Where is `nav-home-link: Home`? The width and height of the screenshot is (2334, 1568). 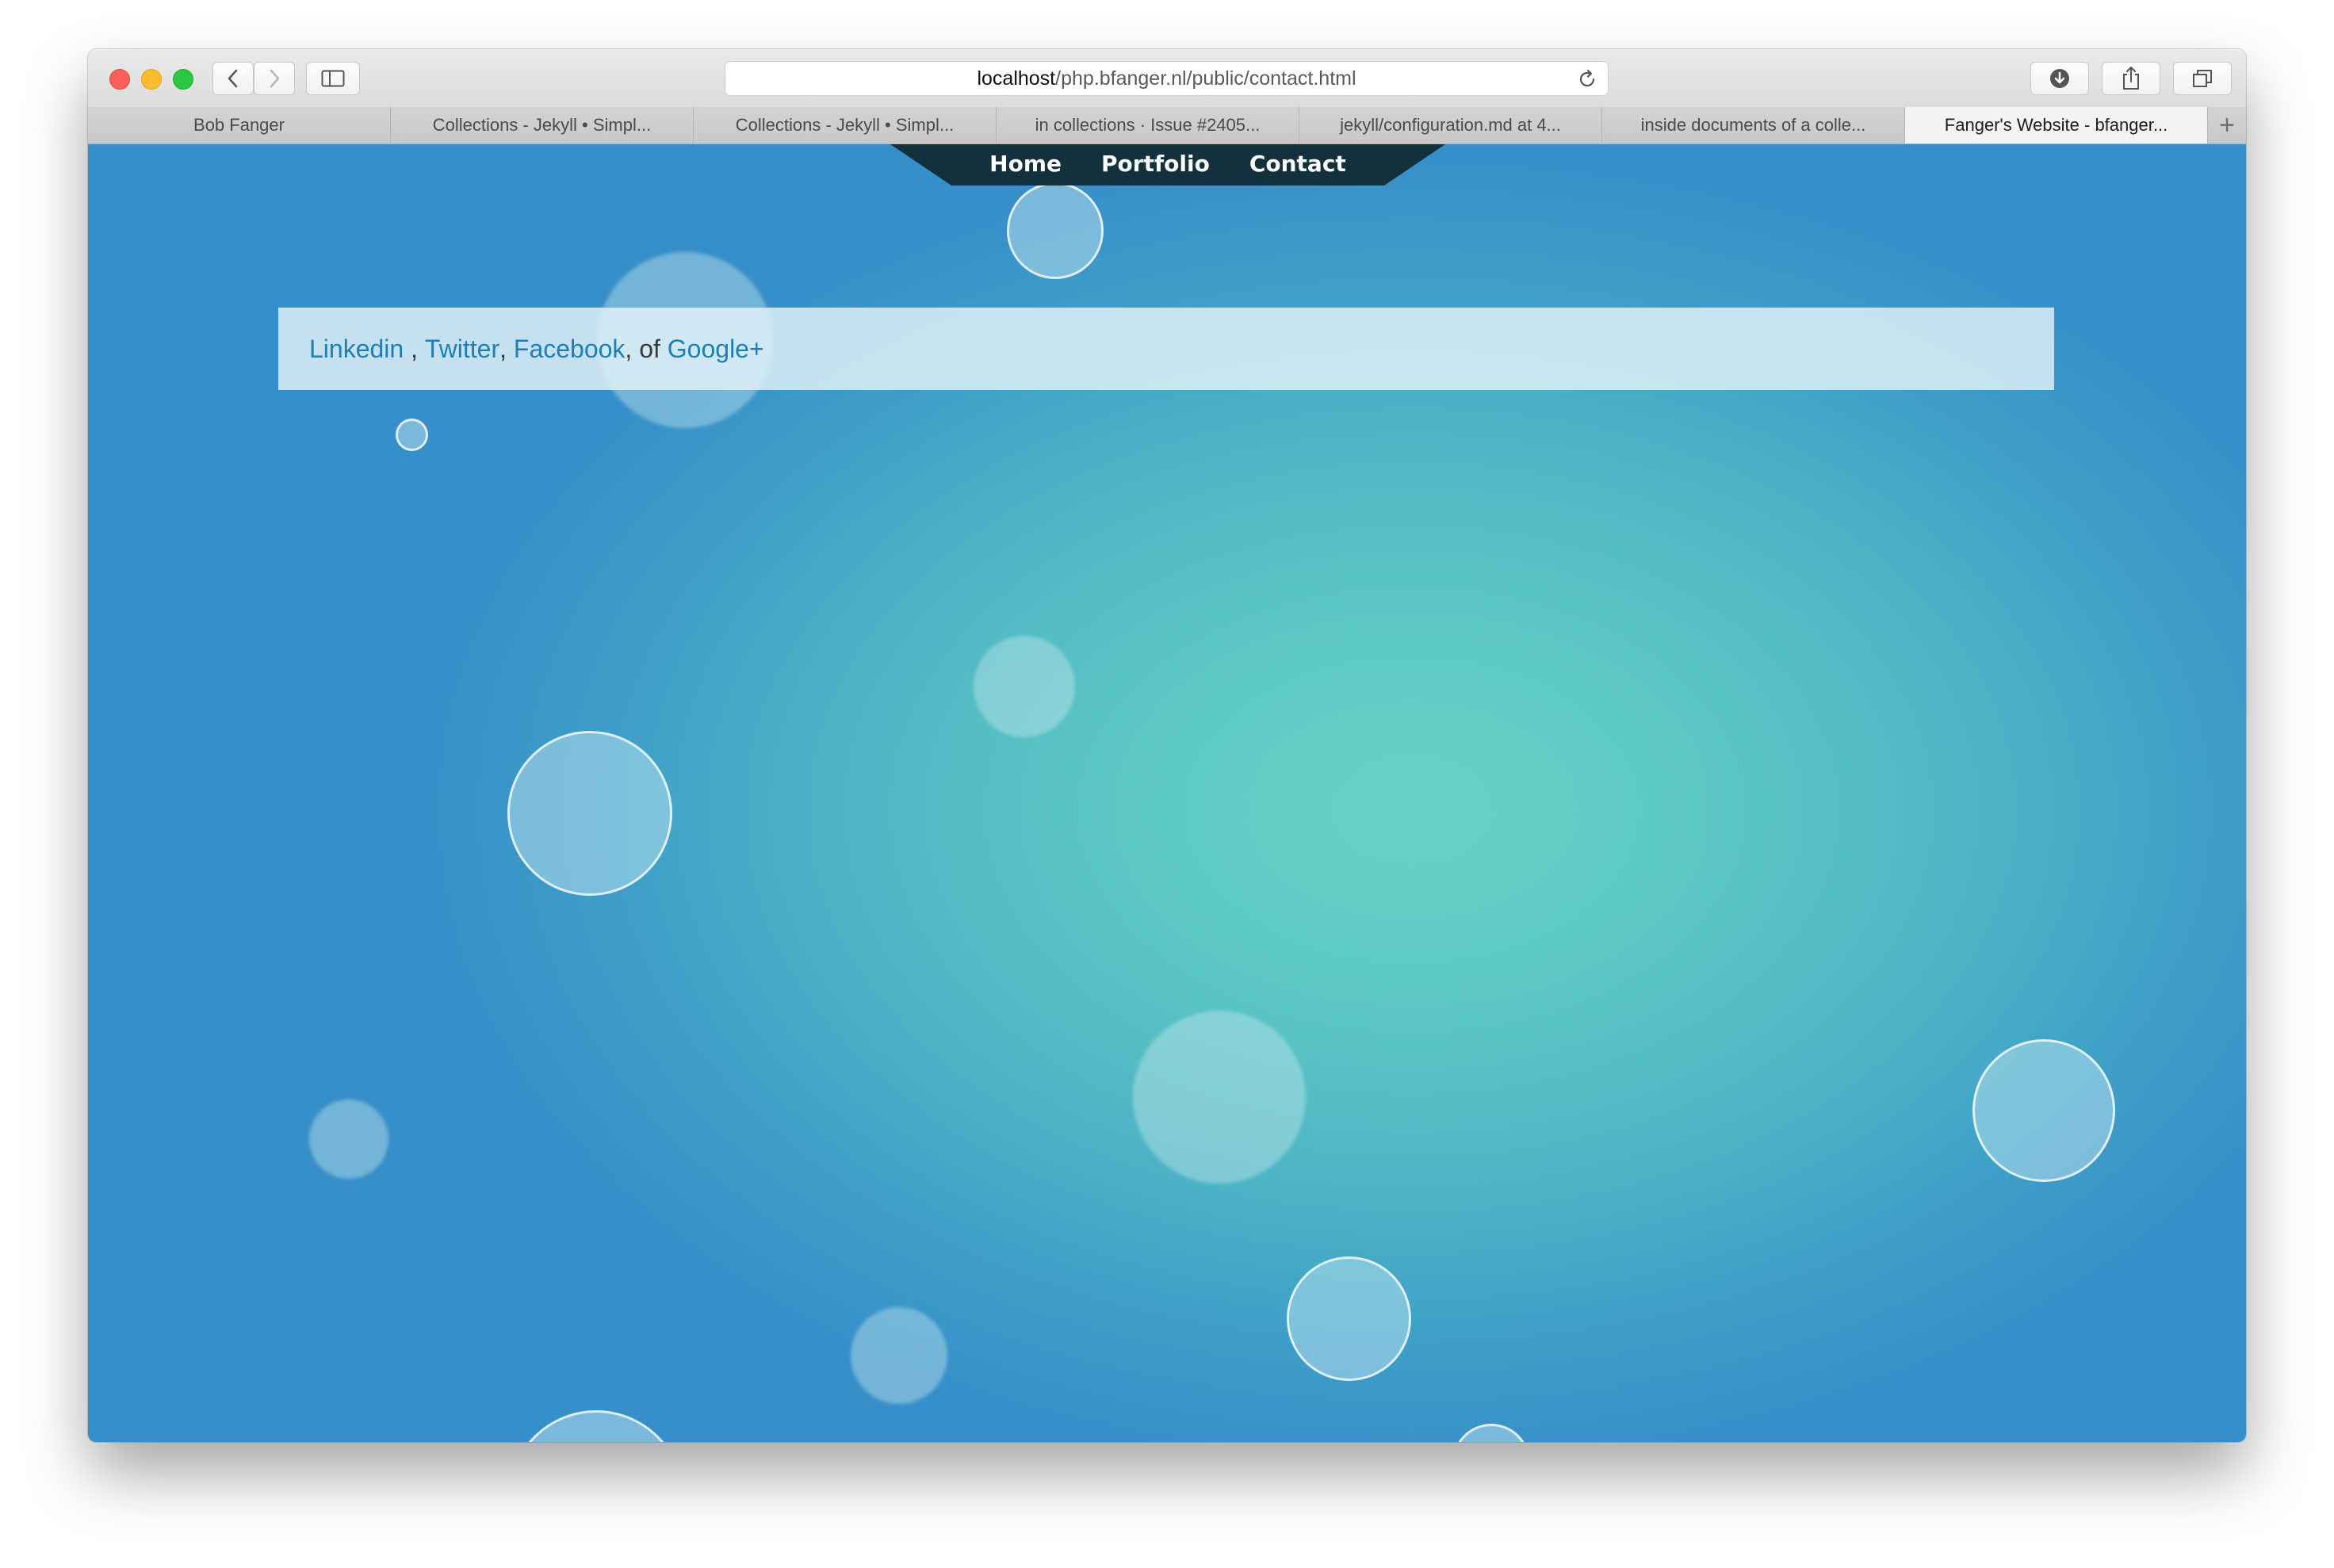 nav-home-link: Home is located at coordinates (1026, 164).